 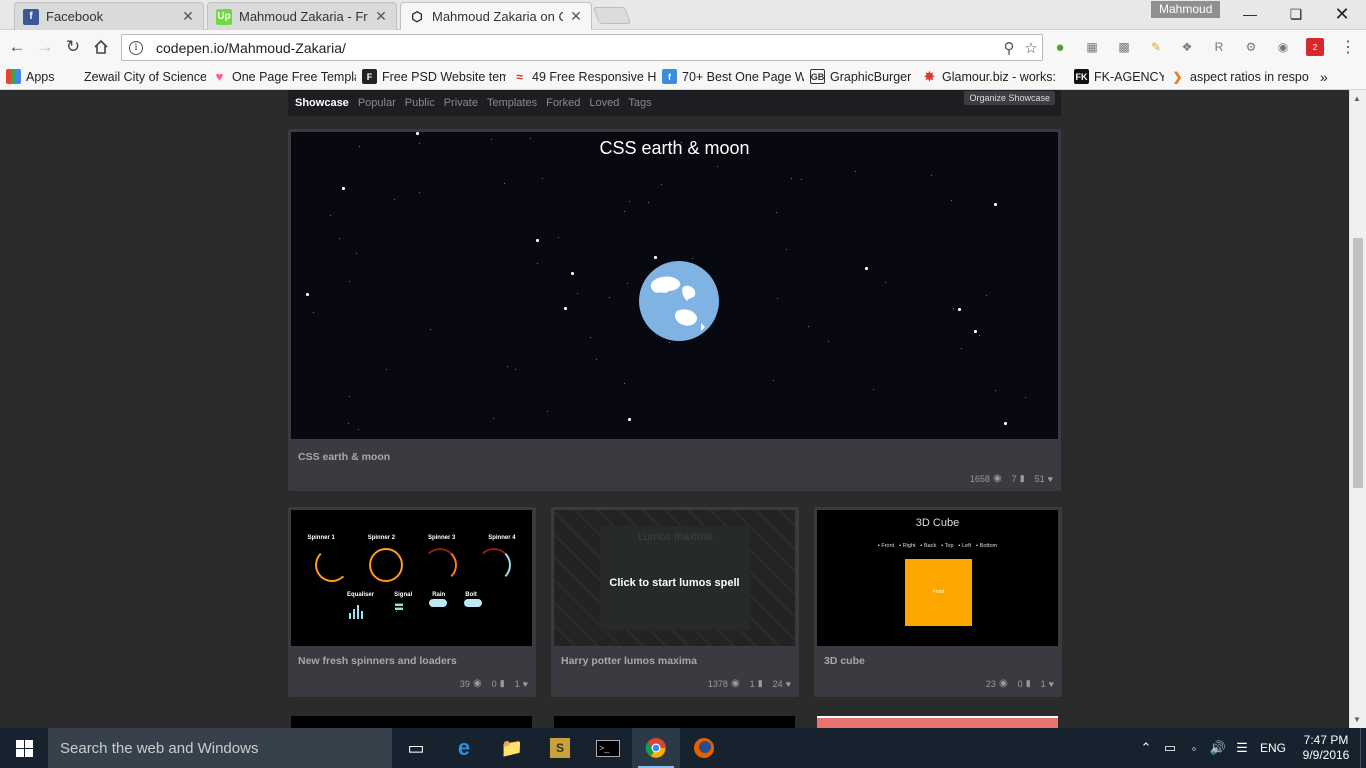 What do you see at coordinates (45, 47) in the screenshot?
I see `forward-icon: →` at bounding box center [45, 47].